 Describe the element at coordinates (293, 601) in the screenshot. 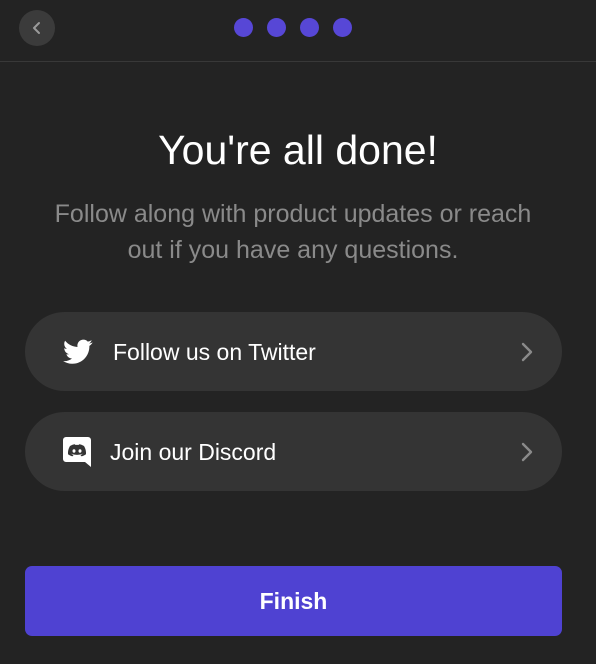

I see `finish-button: Finish` at that location.